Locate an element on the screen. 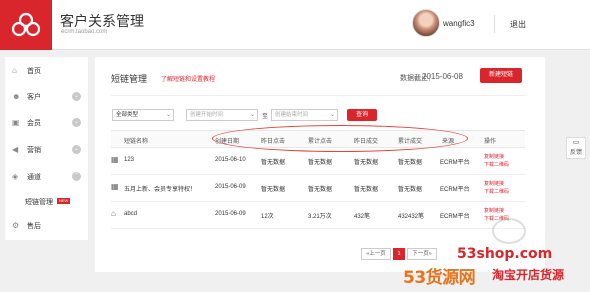 The height and width of the screenshot is (292, 590). feedback-button: ▭ 反馈 is located at coordinates (576, 148).